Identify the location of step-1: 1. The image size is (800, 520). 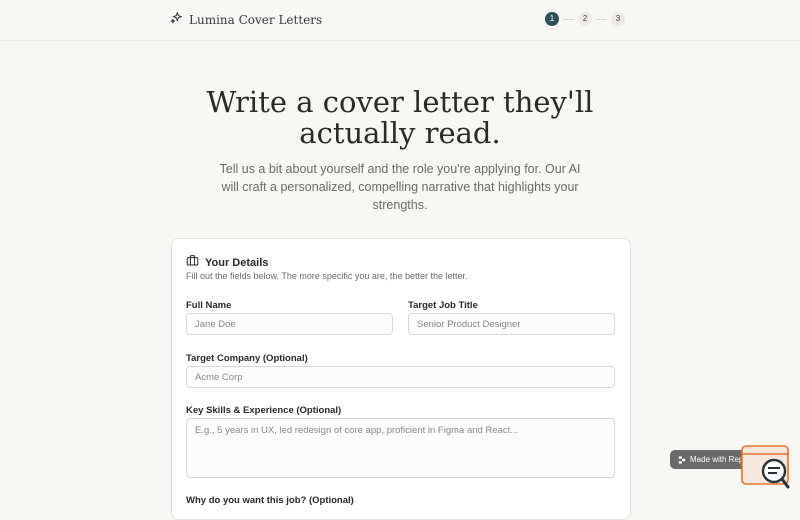
(552, 19).